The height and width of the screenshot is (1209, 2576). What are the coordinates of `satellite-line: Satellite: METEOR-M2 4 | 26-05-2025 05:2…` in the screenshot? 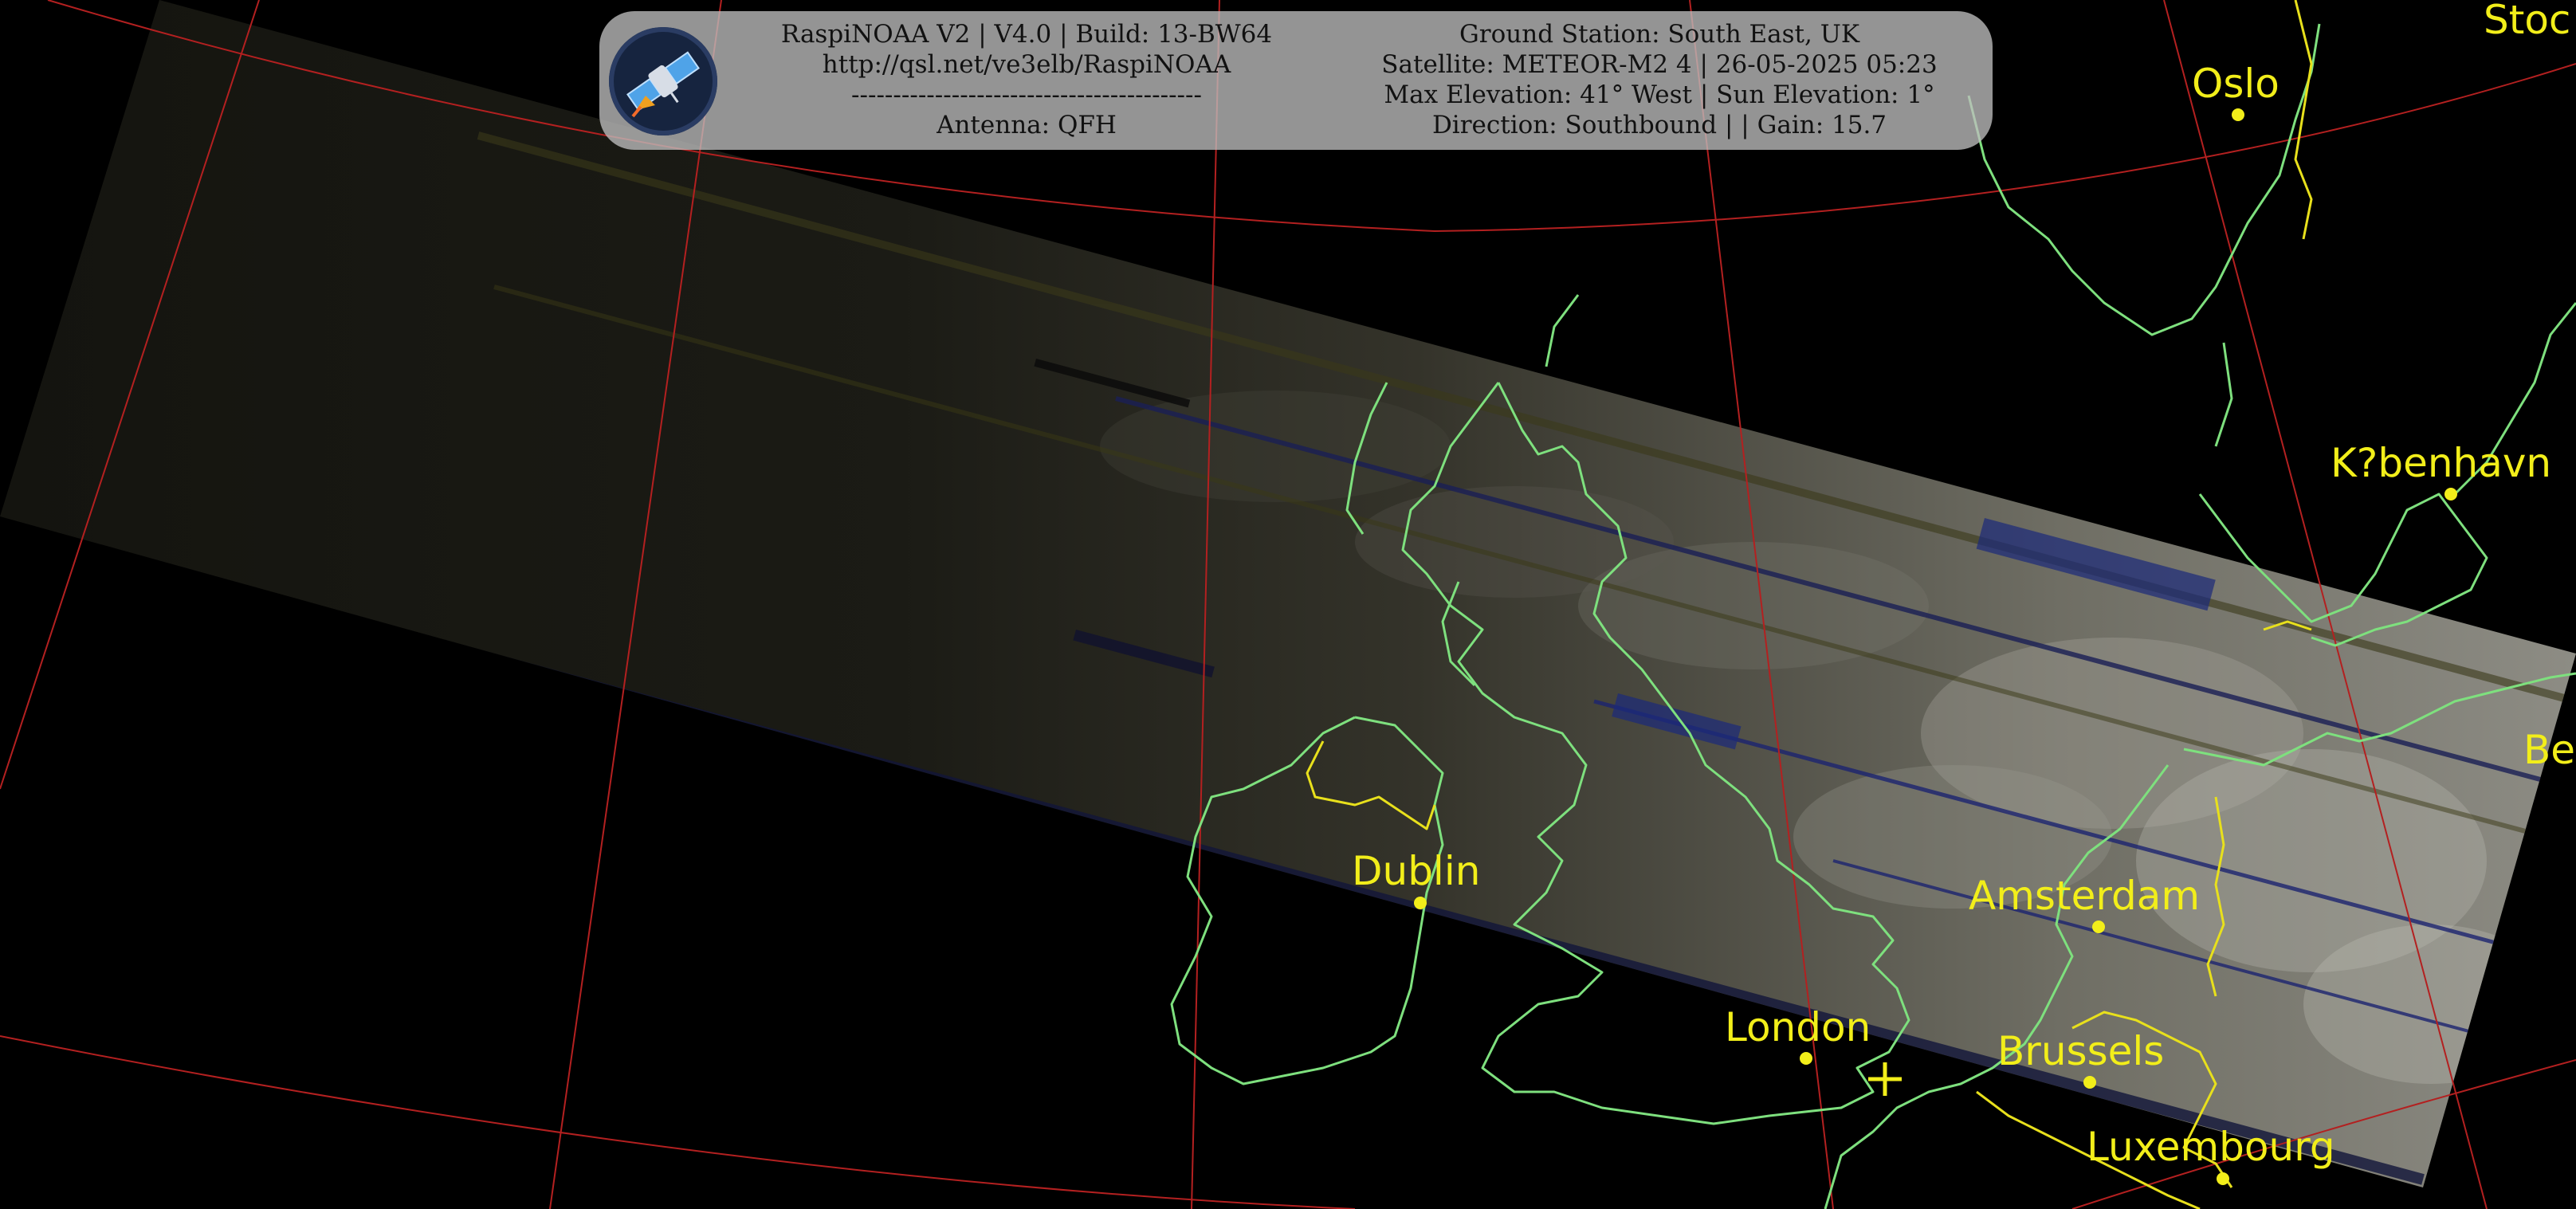 It's located at (1659, 64).